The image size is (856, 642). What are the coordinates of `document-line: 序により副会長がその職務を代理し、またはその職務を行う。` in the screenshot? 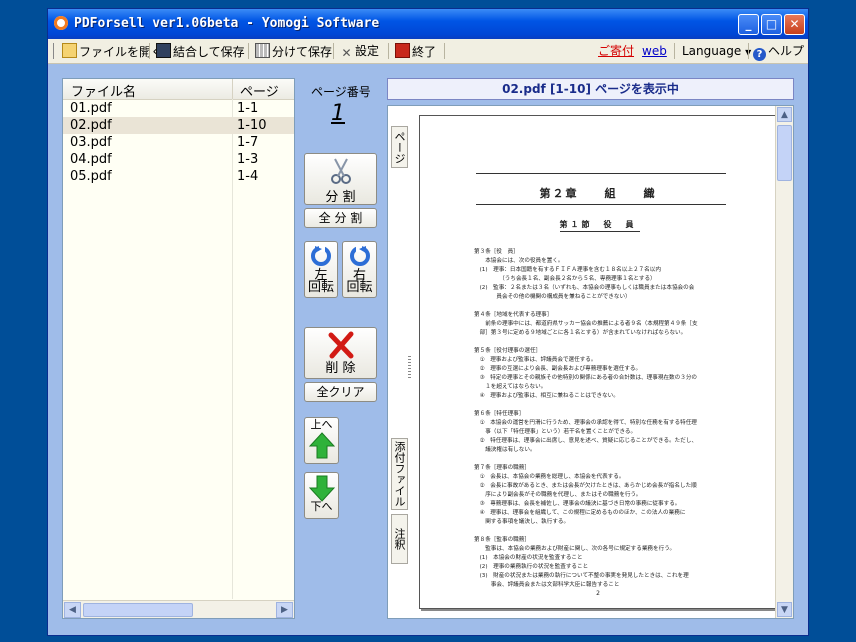 It's located at (558, 495).